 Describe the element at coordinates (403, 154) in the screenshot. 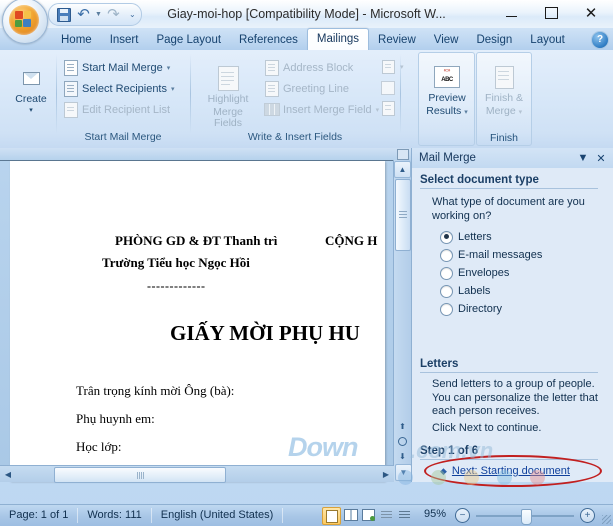

I see `select-browse-object-button` at that location.